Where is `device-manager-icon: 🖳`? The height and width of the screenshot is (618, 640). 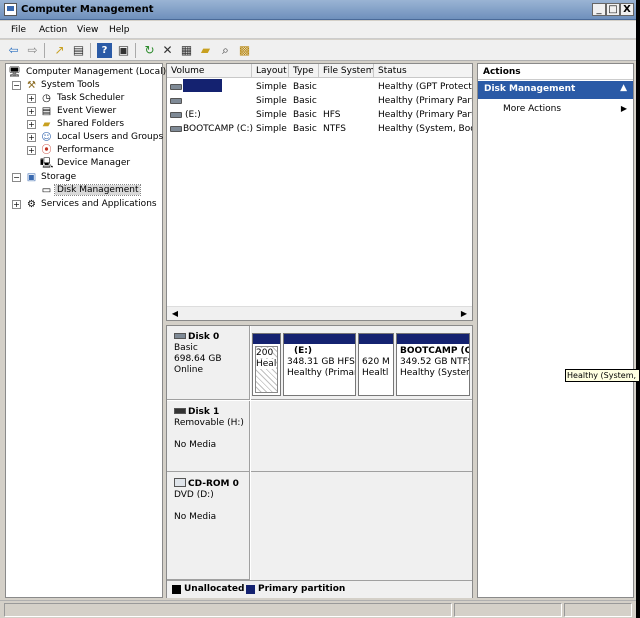 device-manager-icon: 🖳 is located at coordinates (47, 163).